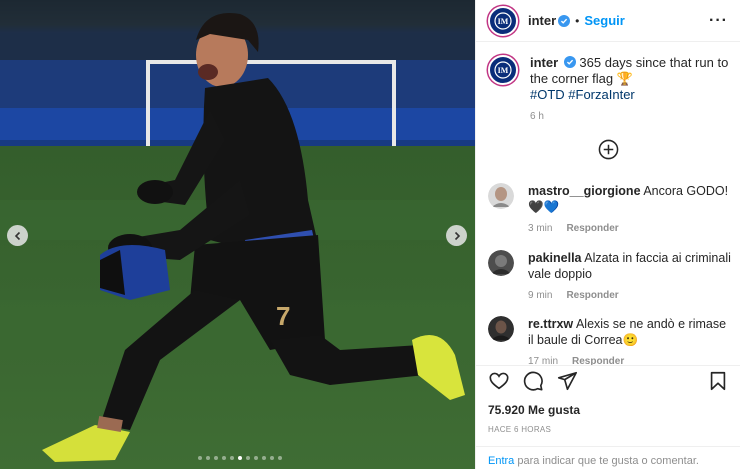 This screenshot has width=740, height=469. I want to click on share-icon, so click(567, 381).